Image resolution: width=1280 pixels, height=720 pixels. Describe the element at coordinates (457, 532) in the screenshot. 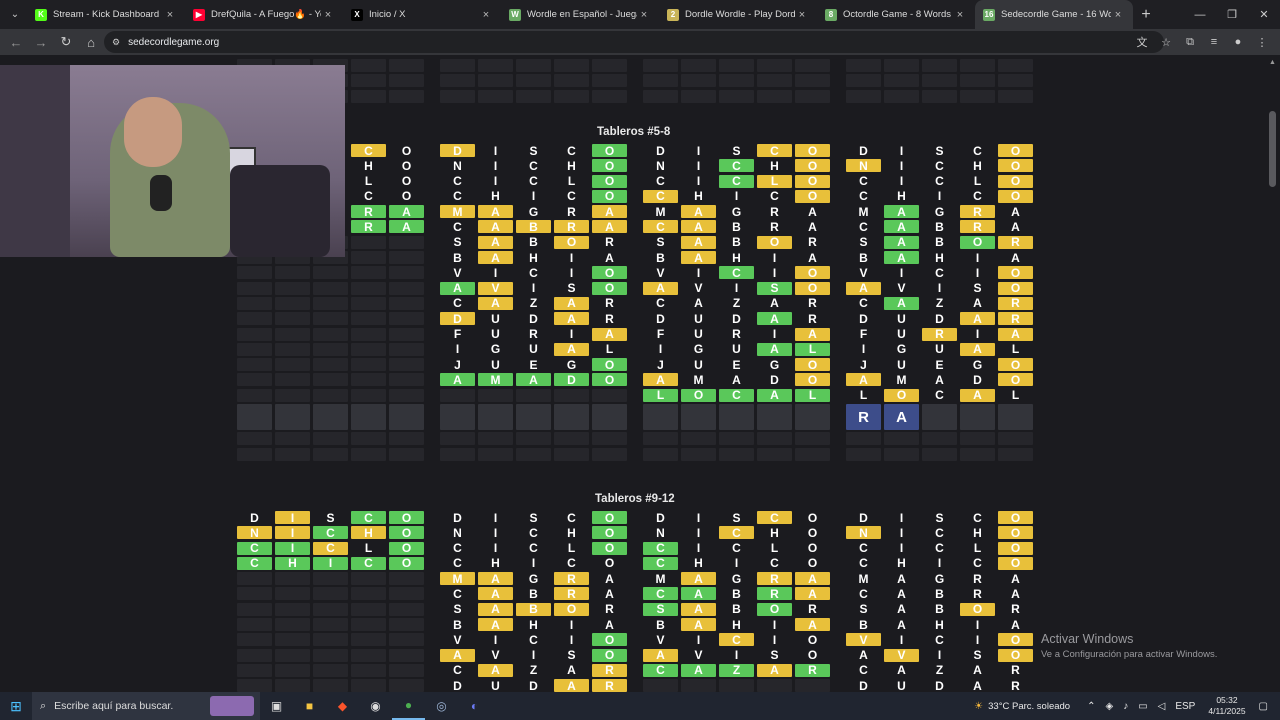

I see `board-tile: N` at that location.